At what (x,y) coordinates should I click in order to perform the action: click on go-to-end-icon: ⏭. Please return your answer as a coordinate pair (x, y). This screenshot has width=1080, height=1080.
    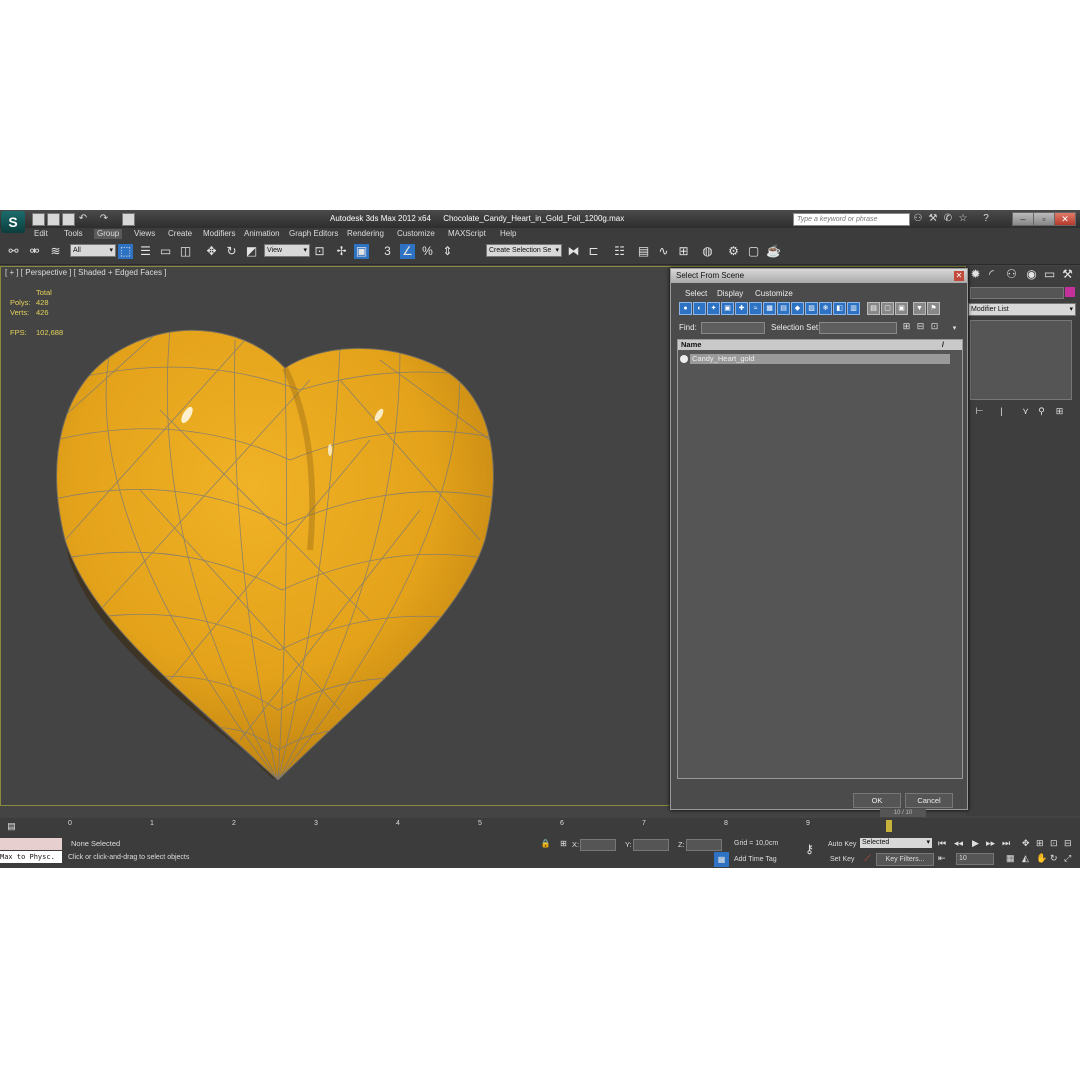
    Looking at the image, I should click on (1006, 843).